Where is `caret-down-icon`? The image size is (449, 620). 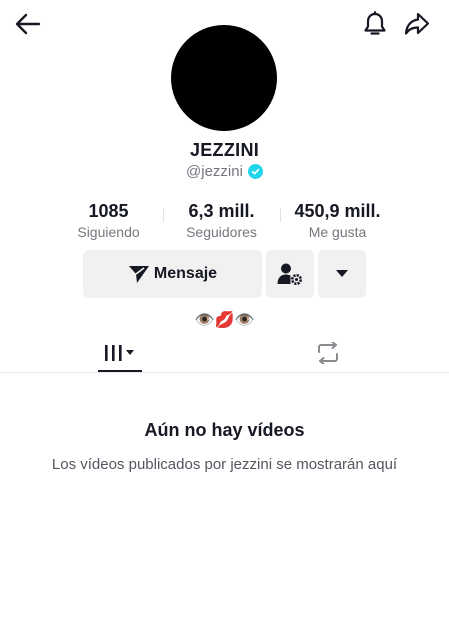 caret-down-icon is located at coordinates (342, 273).